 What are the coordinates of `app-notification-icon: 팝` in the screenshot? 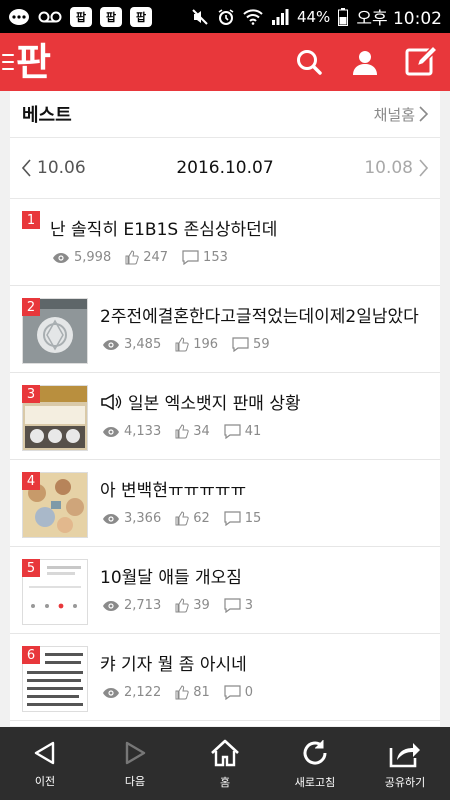 It's located at (81, 16).